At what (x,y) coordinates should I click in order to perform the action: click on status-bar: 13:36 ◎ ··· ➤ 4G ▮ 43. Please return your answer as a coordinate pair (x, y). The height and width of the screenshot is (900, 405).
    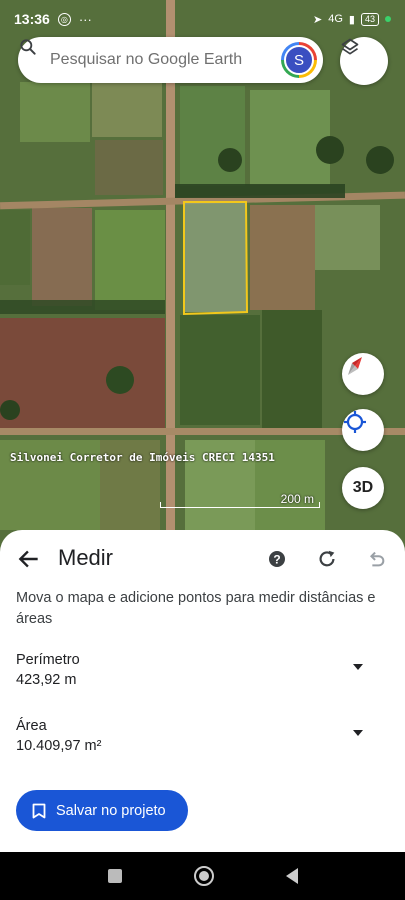
    Looking at the image, I should click on (202, 19).